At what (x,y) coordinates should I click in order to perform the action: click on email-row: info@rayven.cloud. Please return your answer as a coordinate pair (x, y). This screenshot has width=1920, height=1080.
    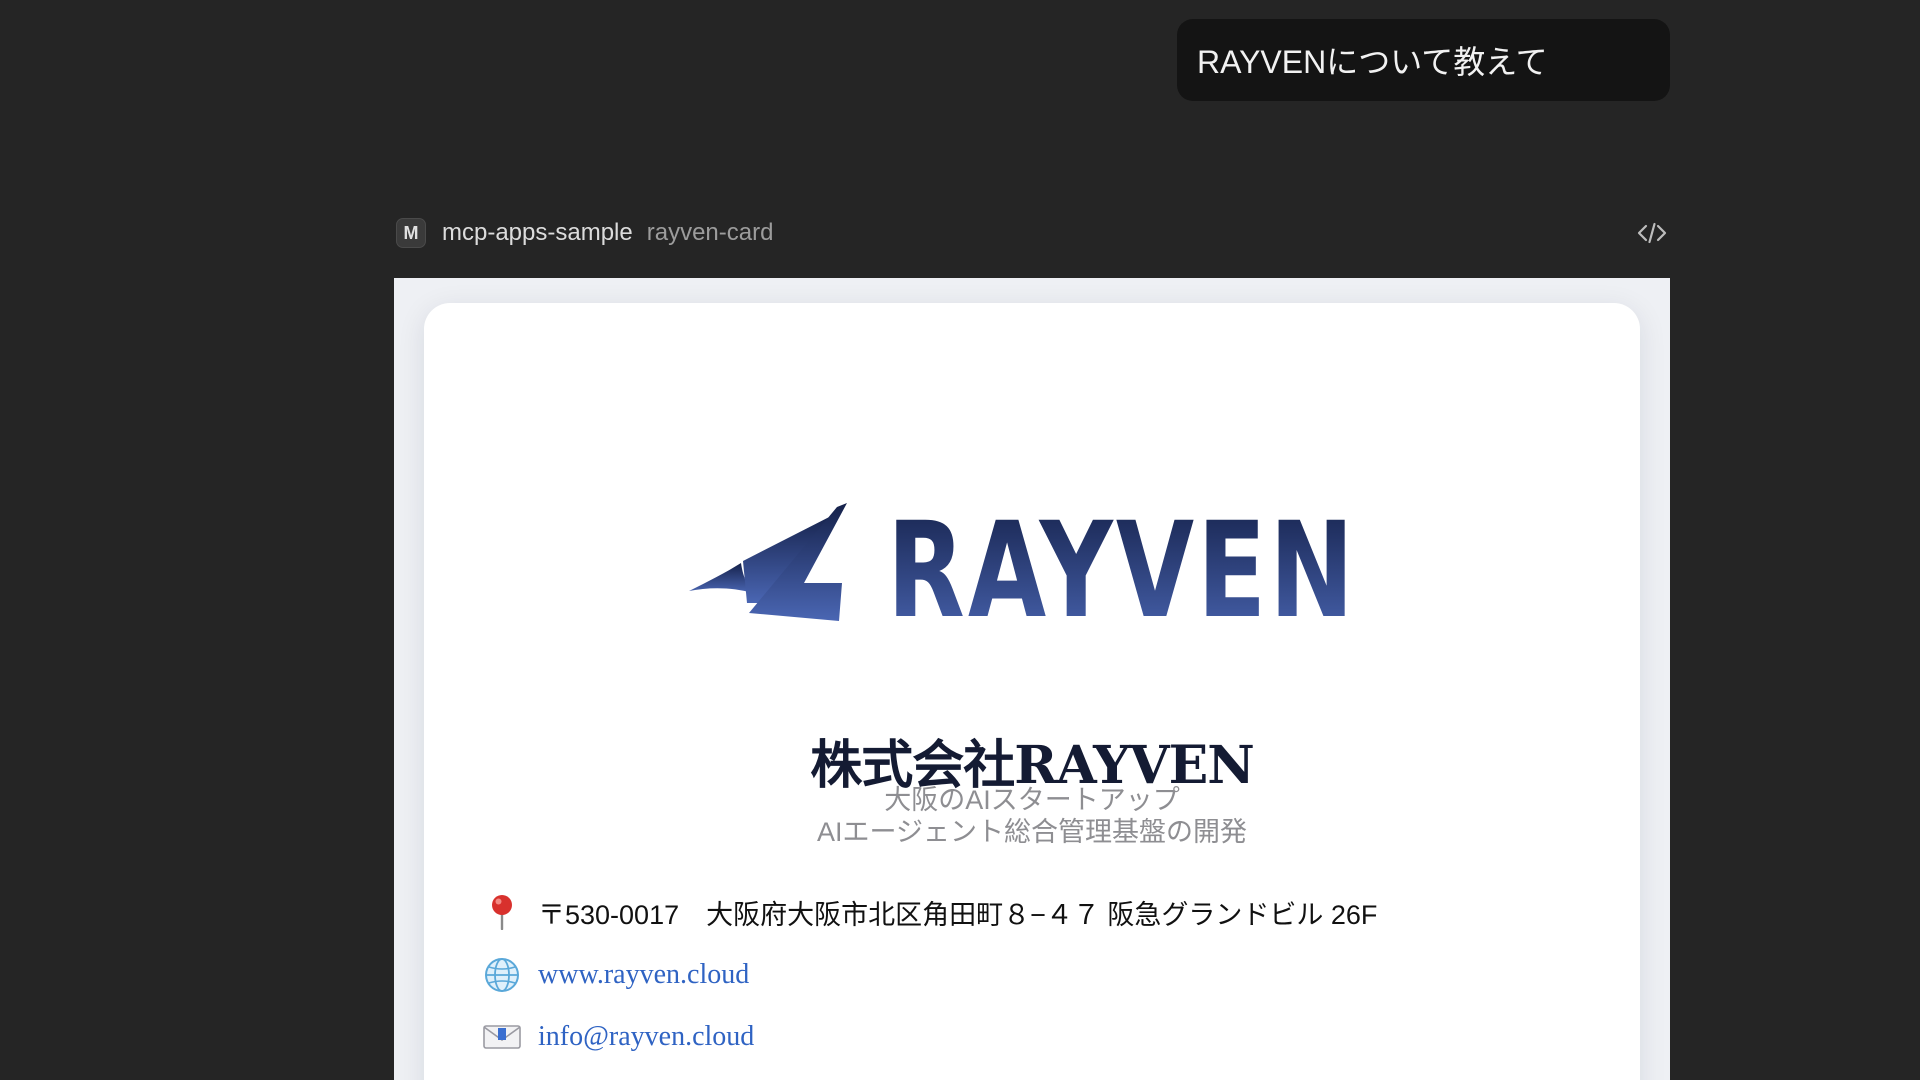
    Looking at the image, I should click on (618, 1037).